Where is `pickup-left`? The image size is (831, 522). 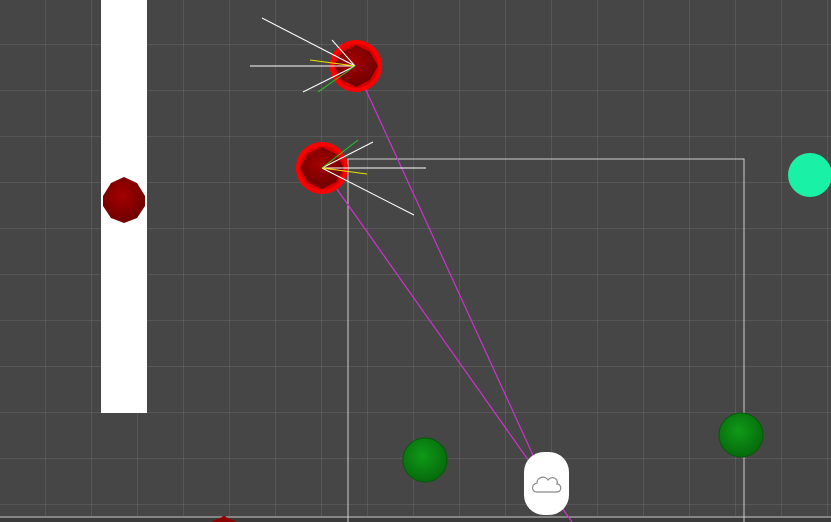 pickup-left is located at coordinates (425, 460).